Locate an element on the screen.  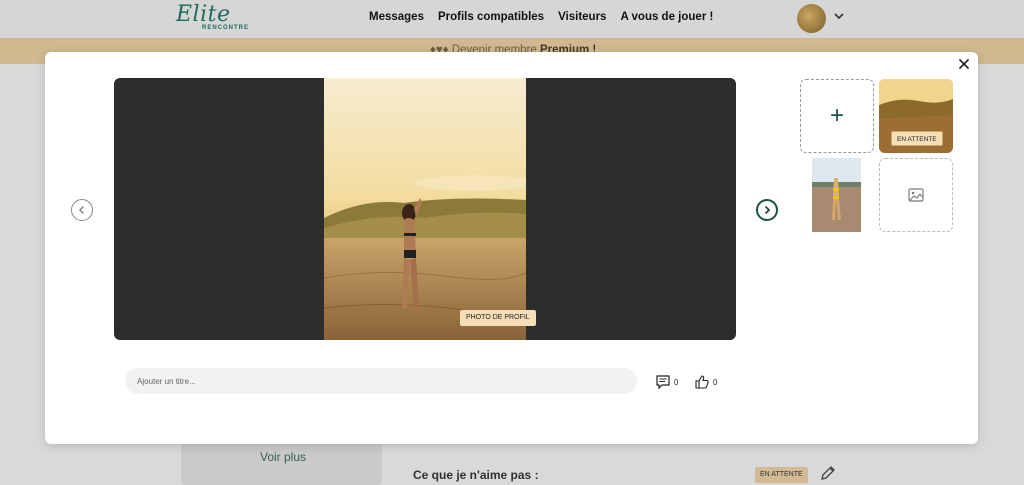
thumbnail-beach is located at coordinates (836, 195).